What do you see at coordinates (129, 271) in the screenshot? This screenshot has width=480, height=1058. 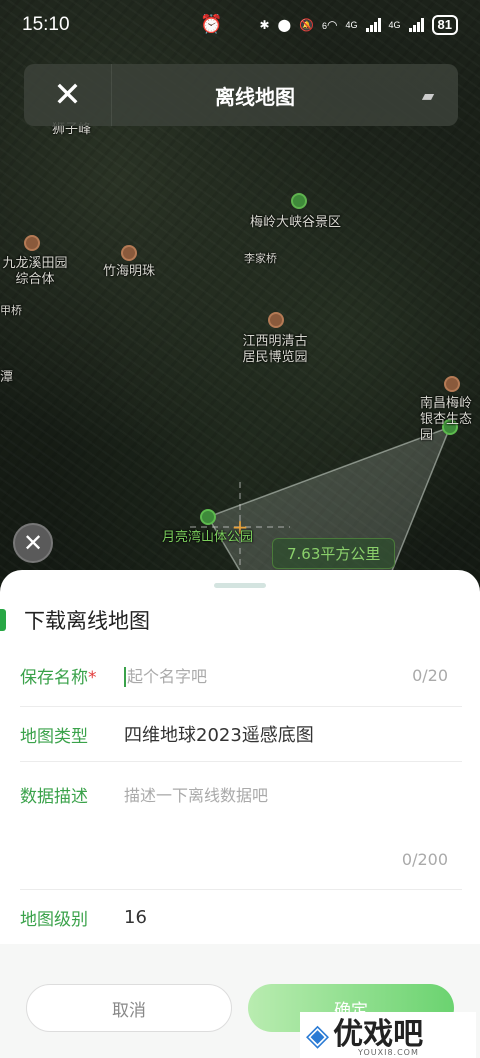 I see `map-label: 竹海明珠` at bounding box center [129, 271].